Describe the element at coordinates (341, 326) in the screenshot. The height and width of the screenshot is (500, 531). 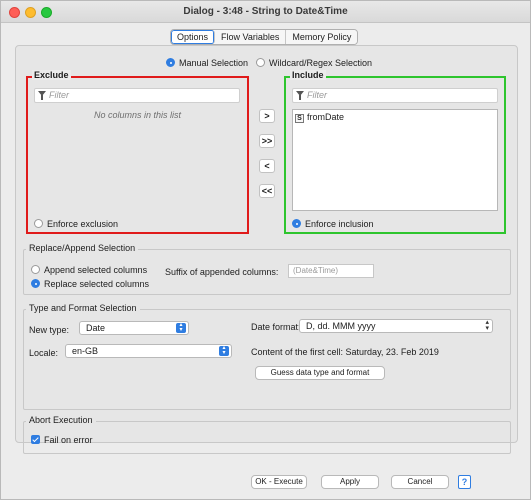
I see `date-format-value: D, dd. MMM yyyy` at that location.